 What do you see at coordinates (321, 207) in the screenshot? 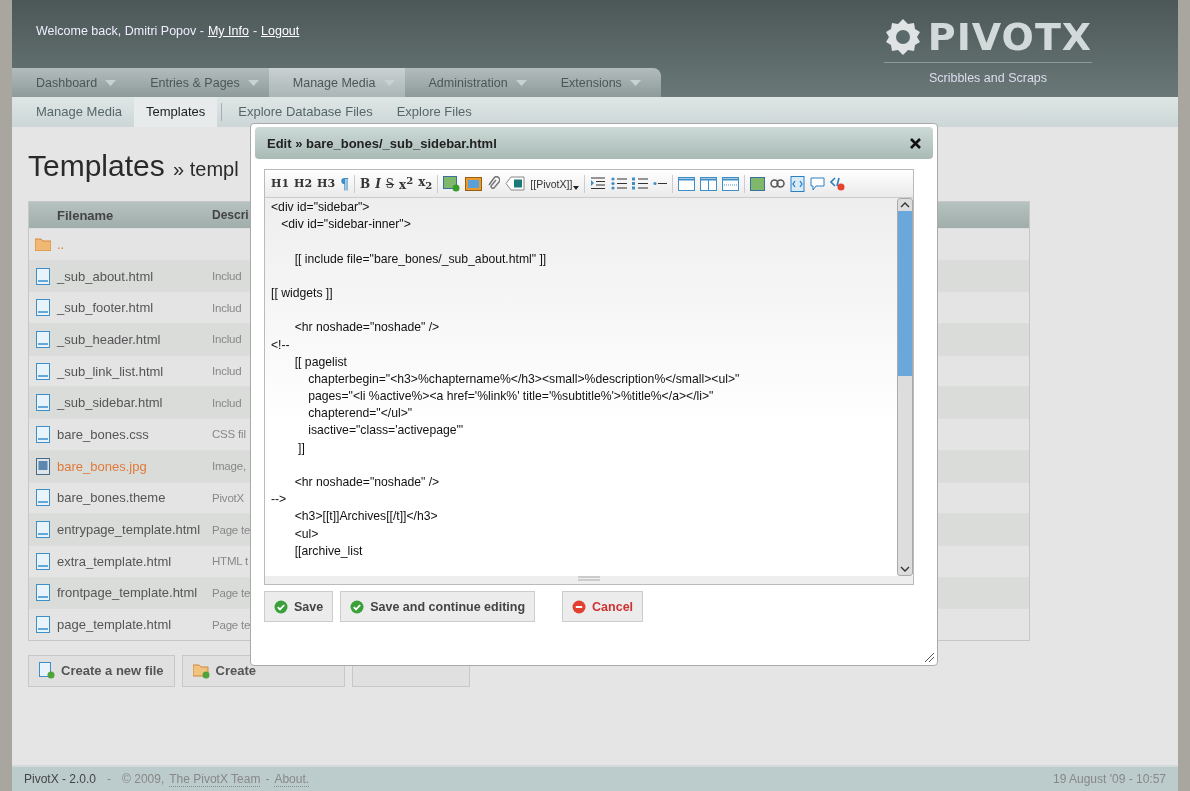
I see `code-line: <div id="sidebar">` at bounding box center [321, 207].